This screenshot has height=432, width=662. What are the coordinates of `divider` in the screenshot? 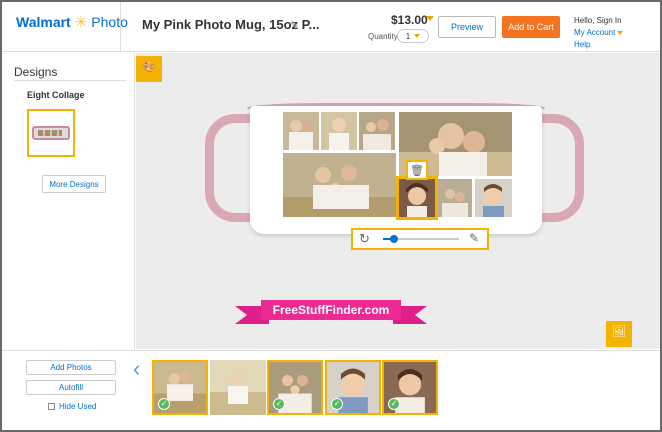 It's located at (70, 80).